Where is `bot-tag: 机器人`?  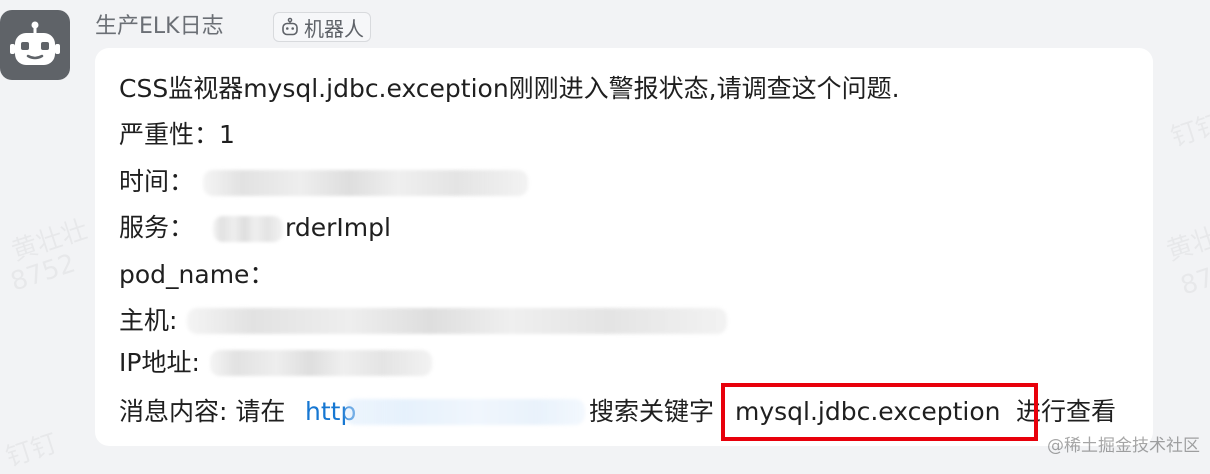
bot-tag: 机器人 is located at coordinates (322, 27).